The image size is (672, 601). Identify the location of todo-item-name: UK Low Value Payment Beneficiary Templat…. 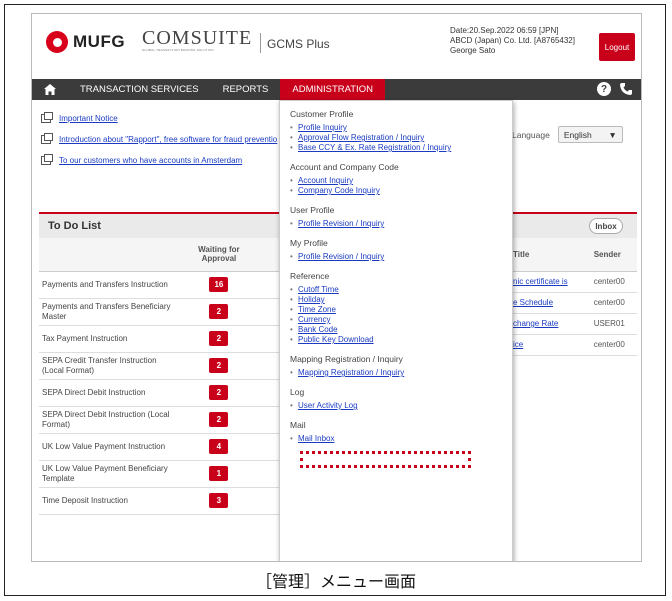
(109, 474).